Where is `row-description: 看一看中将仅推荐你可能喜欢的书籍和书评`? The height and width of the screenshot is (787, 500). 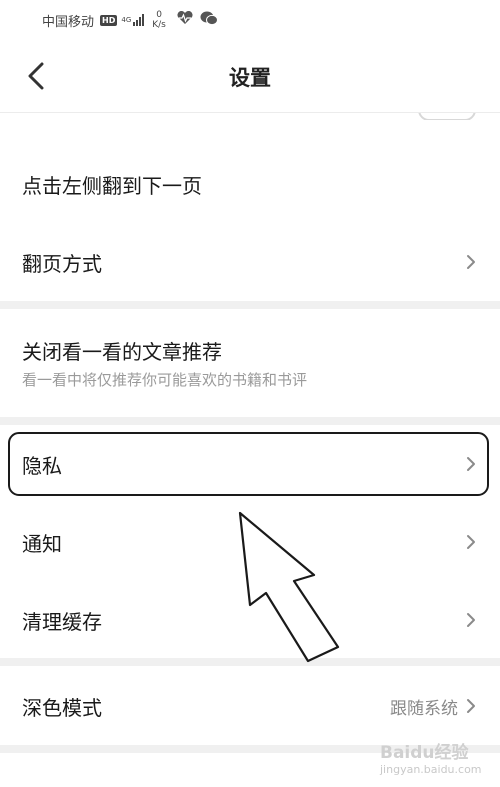 row-description: 看一看中将仅推荐你可能喜欢的书籍和书评 is located at coordinates (165, 380).